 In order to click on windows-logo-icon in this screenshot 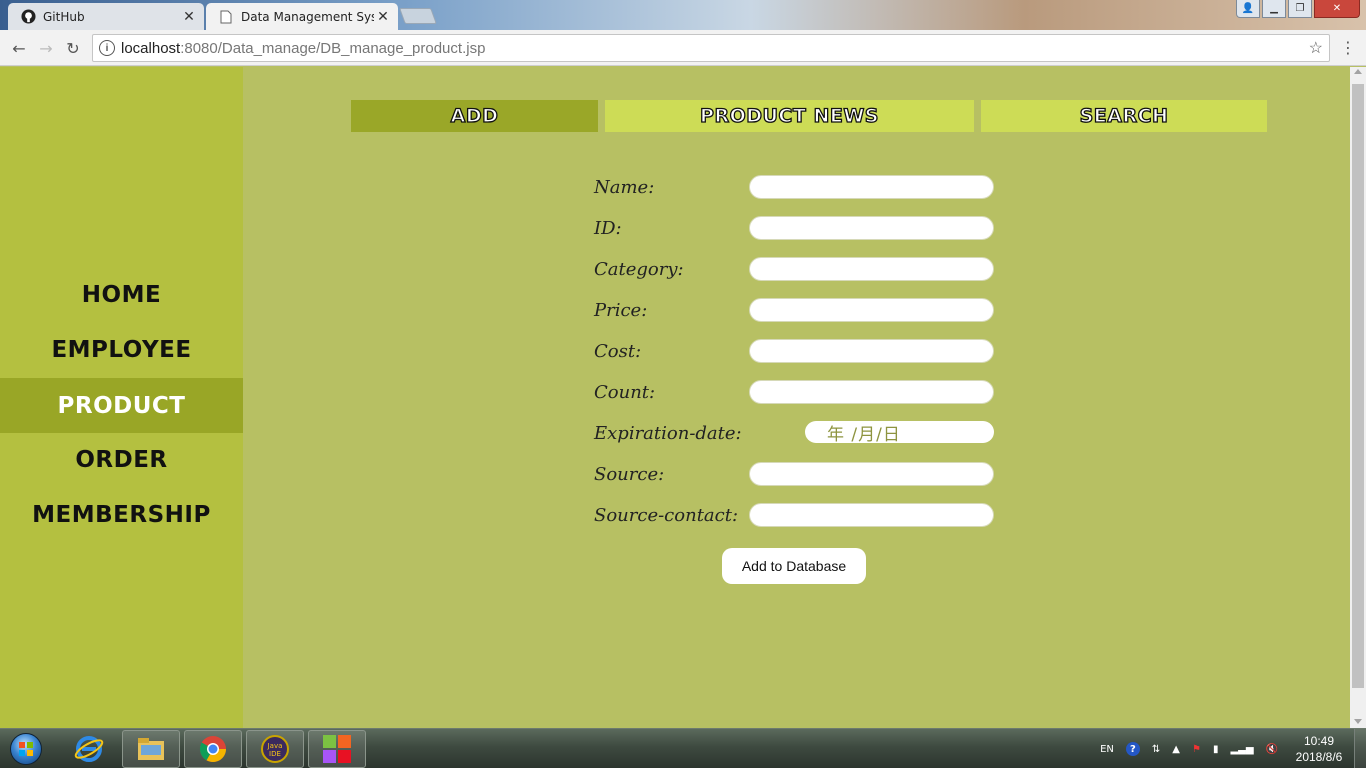, I will do `click(26, 749)`.